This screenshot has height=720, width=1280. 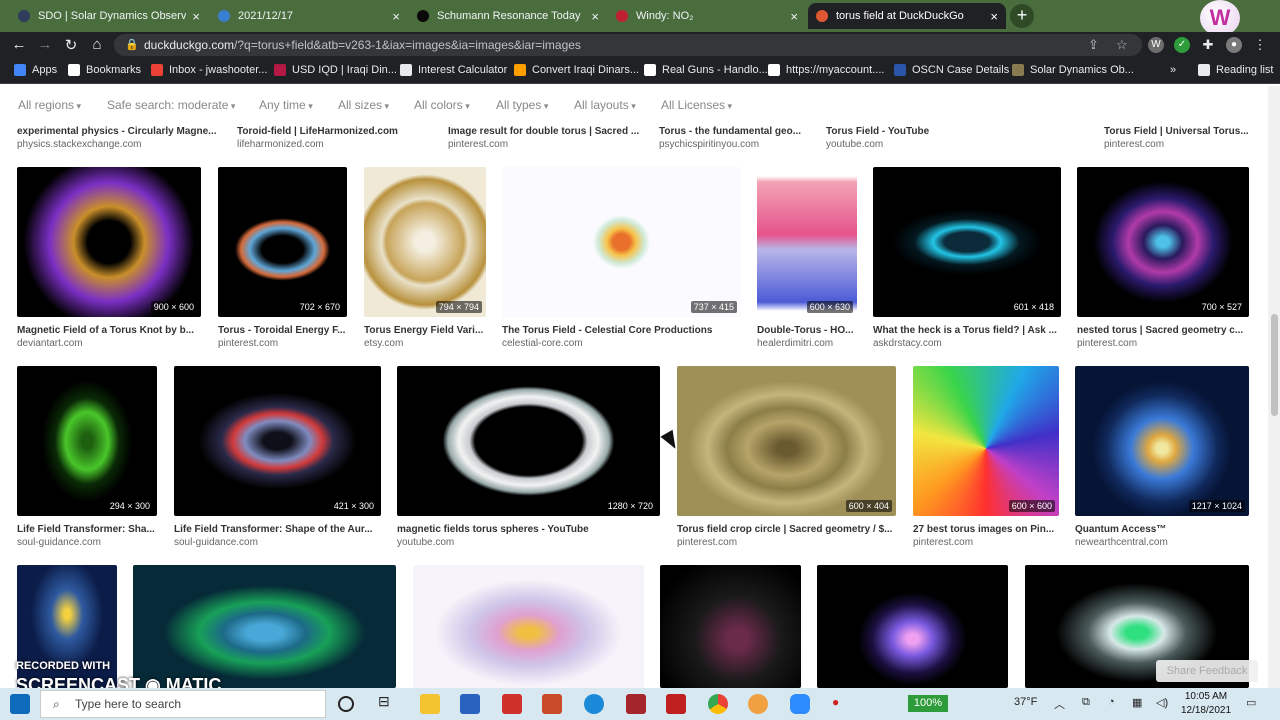 I want to click on profile-avatar: W, so click(x=1220, y=18).